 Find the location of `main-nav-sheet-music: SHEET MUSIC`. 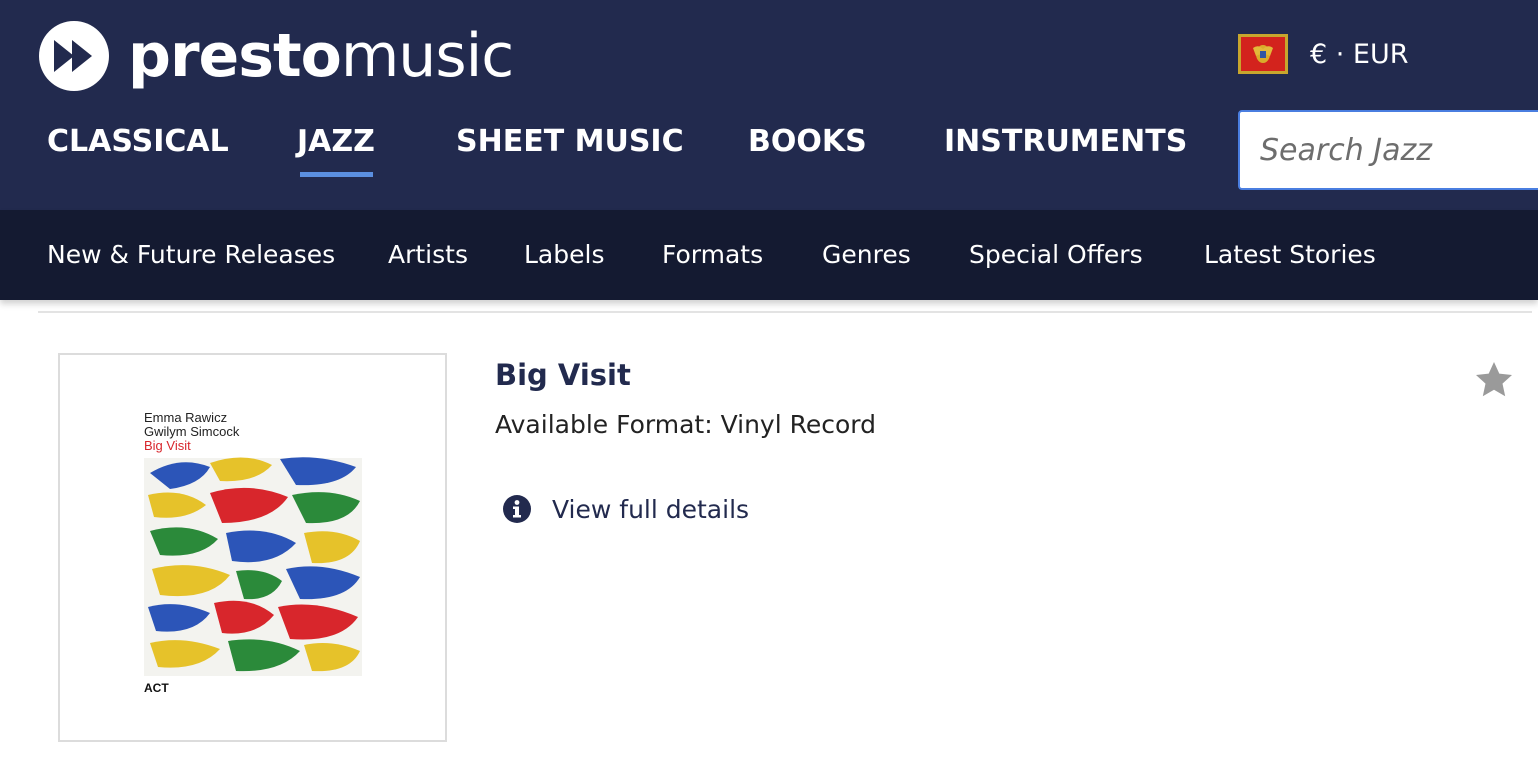

main-nav-sheet-music: SHEET MUSIC is located at coordinates (570, 141).